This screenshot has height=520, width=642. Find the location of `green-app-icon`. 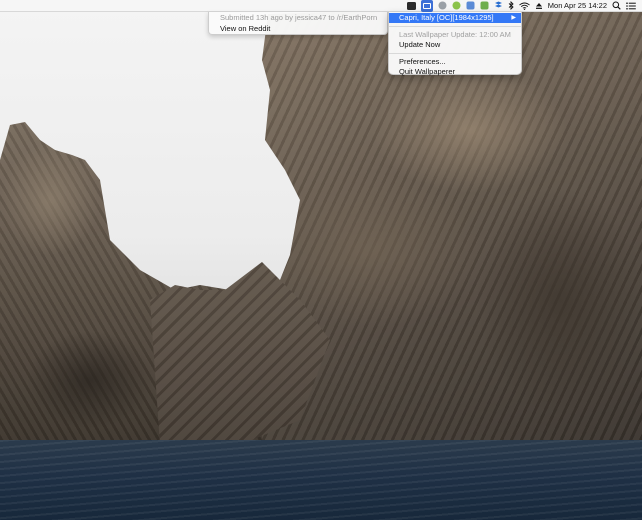

green-app-icon is located at coordinates (484, 6).